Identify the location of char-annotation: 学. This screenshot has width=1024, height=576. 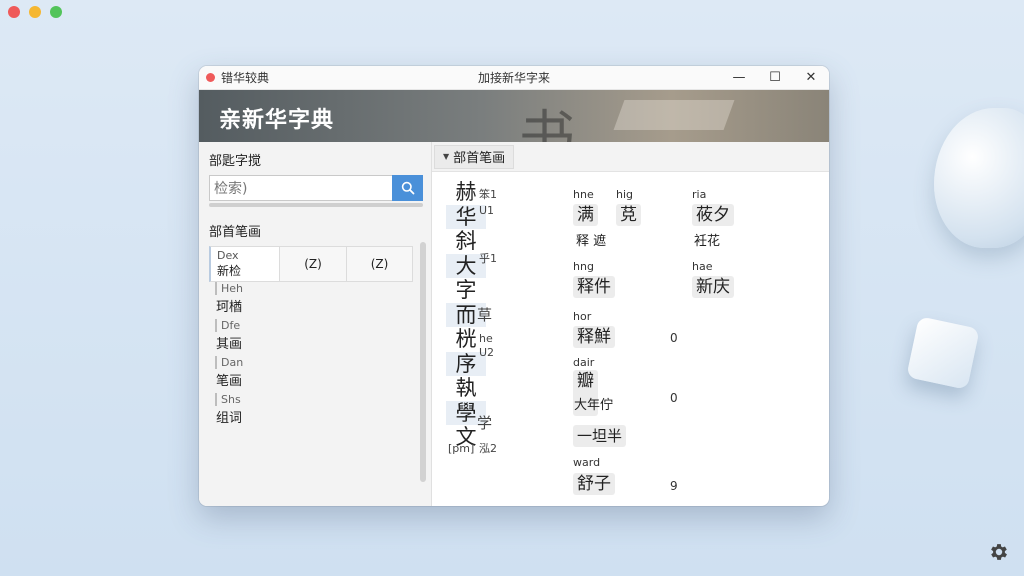
(485, 423).